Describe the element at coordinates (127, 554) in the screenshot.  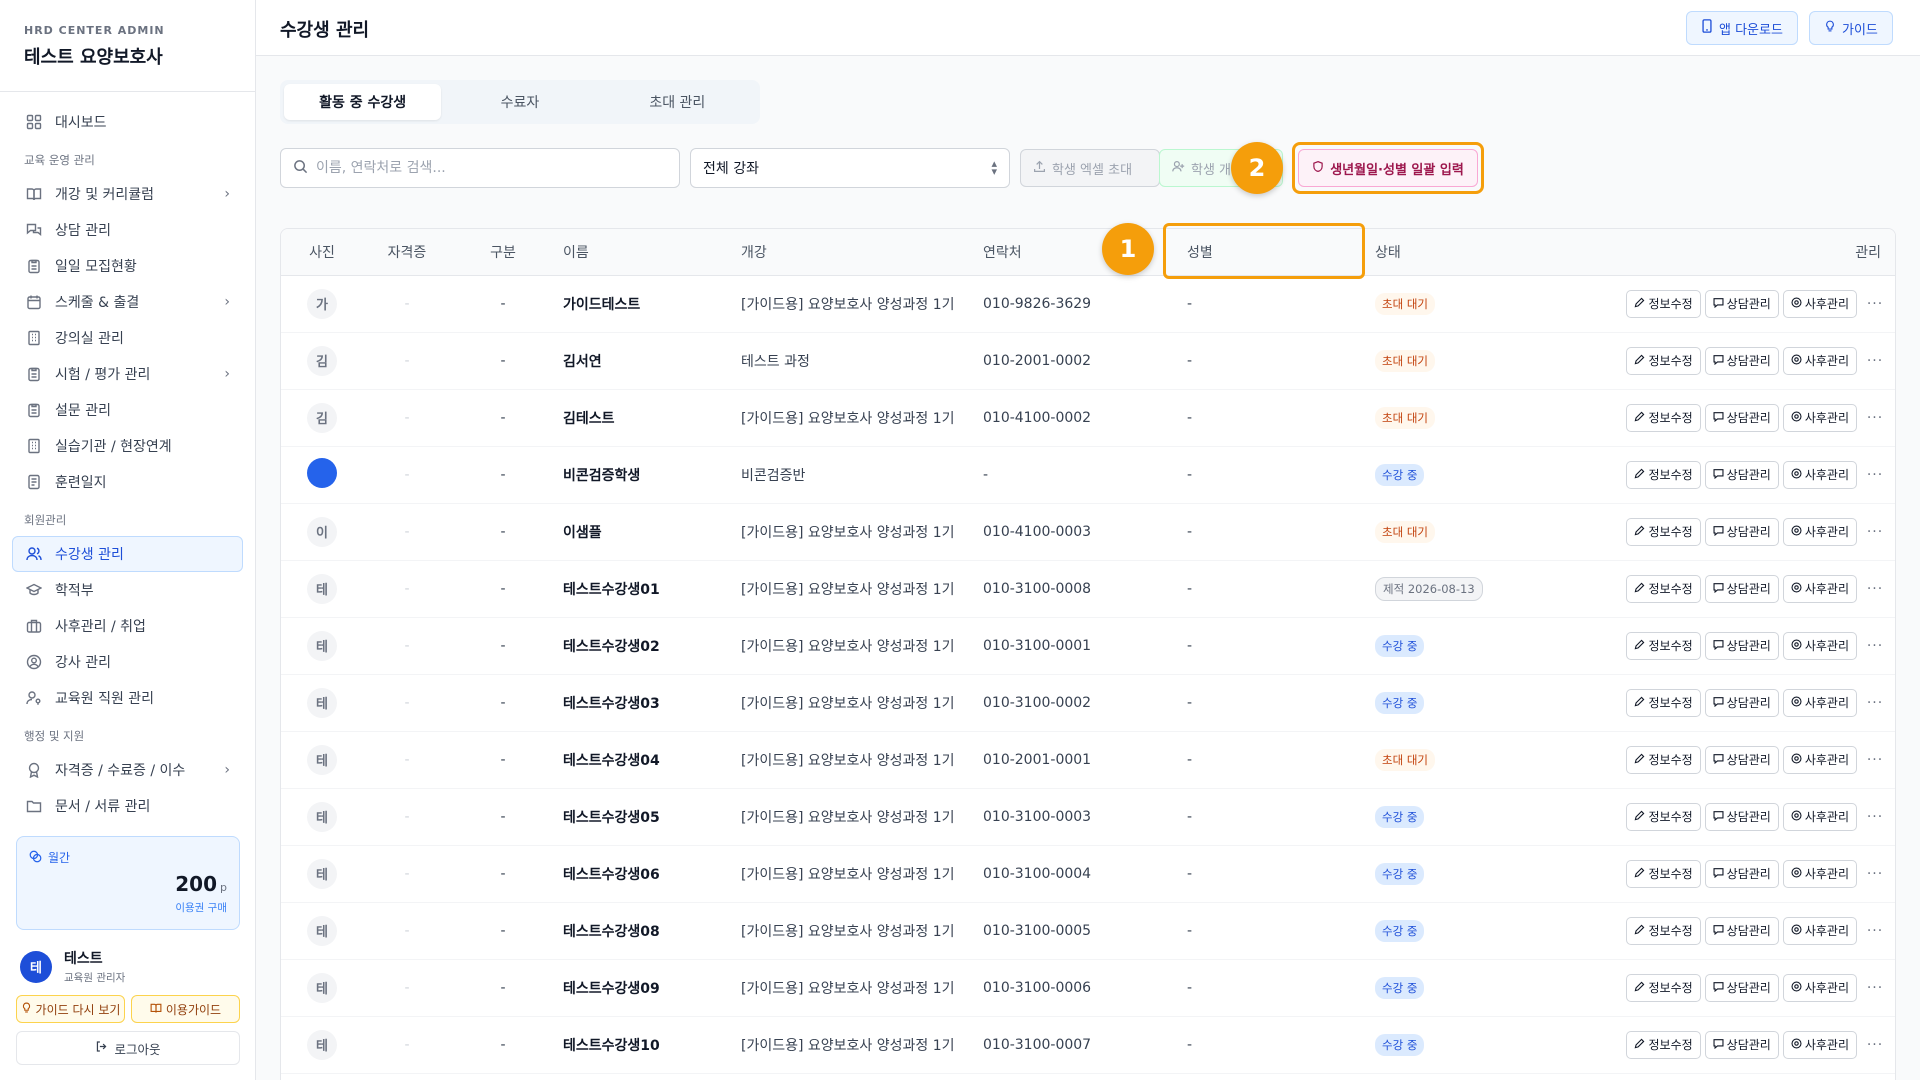
I see `sidebar-item-member-0: 수강생 관리` at that location.